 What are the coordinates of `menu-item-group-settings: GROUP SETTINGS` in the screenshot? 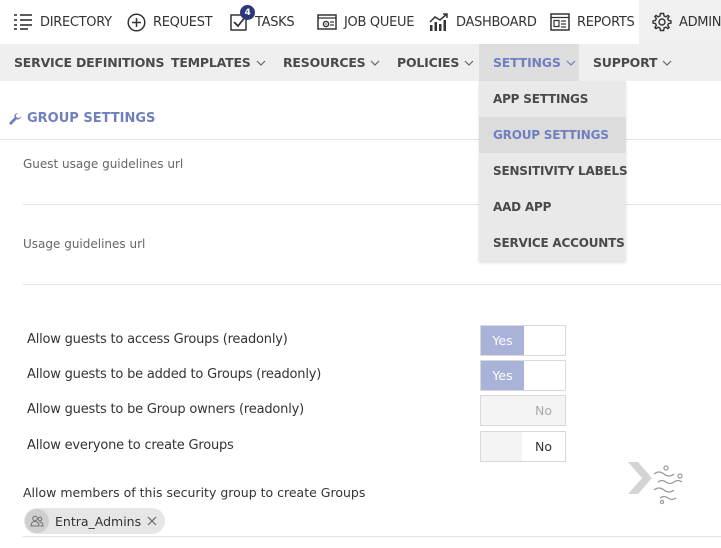 It's located at (552, 135).